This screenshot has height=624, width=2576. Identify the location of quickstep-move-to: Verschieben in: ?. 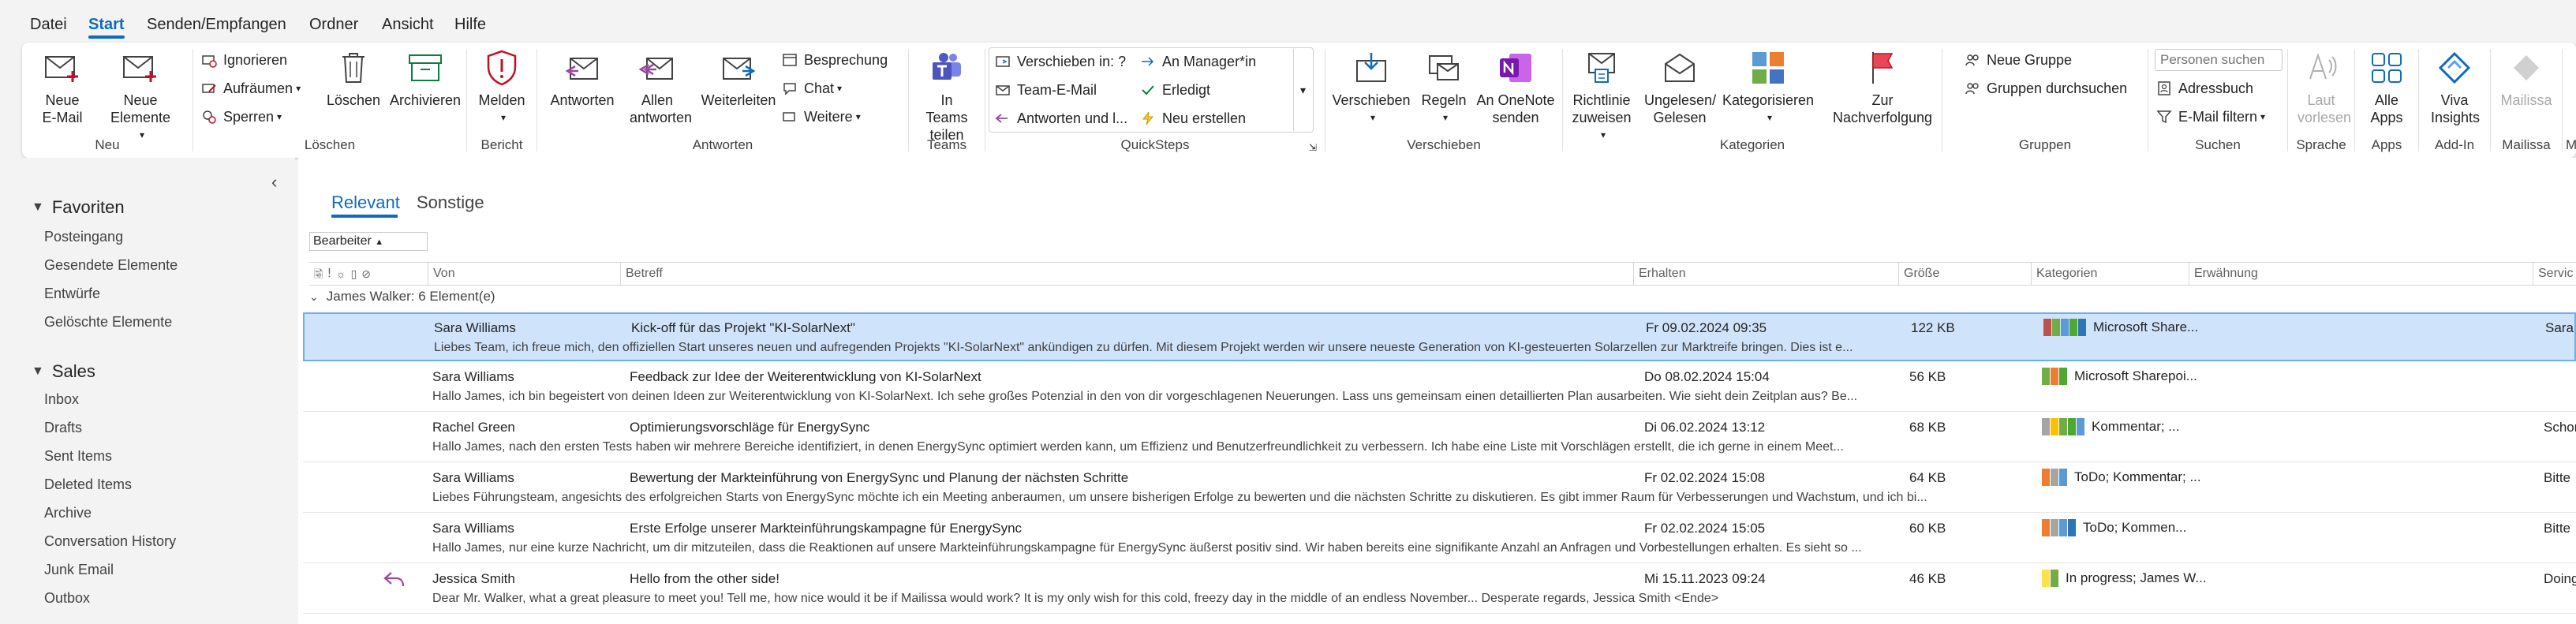
(1059, 61).